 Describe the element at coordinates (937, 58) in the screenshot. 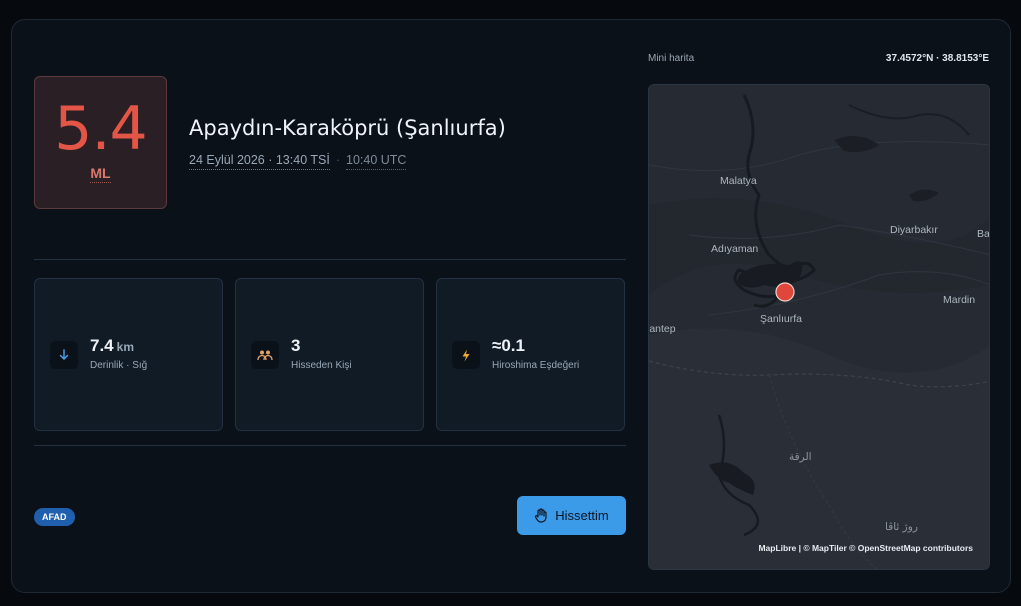

I see `map-coordinates: 37.4572°N · 38.8153°E` at that location.